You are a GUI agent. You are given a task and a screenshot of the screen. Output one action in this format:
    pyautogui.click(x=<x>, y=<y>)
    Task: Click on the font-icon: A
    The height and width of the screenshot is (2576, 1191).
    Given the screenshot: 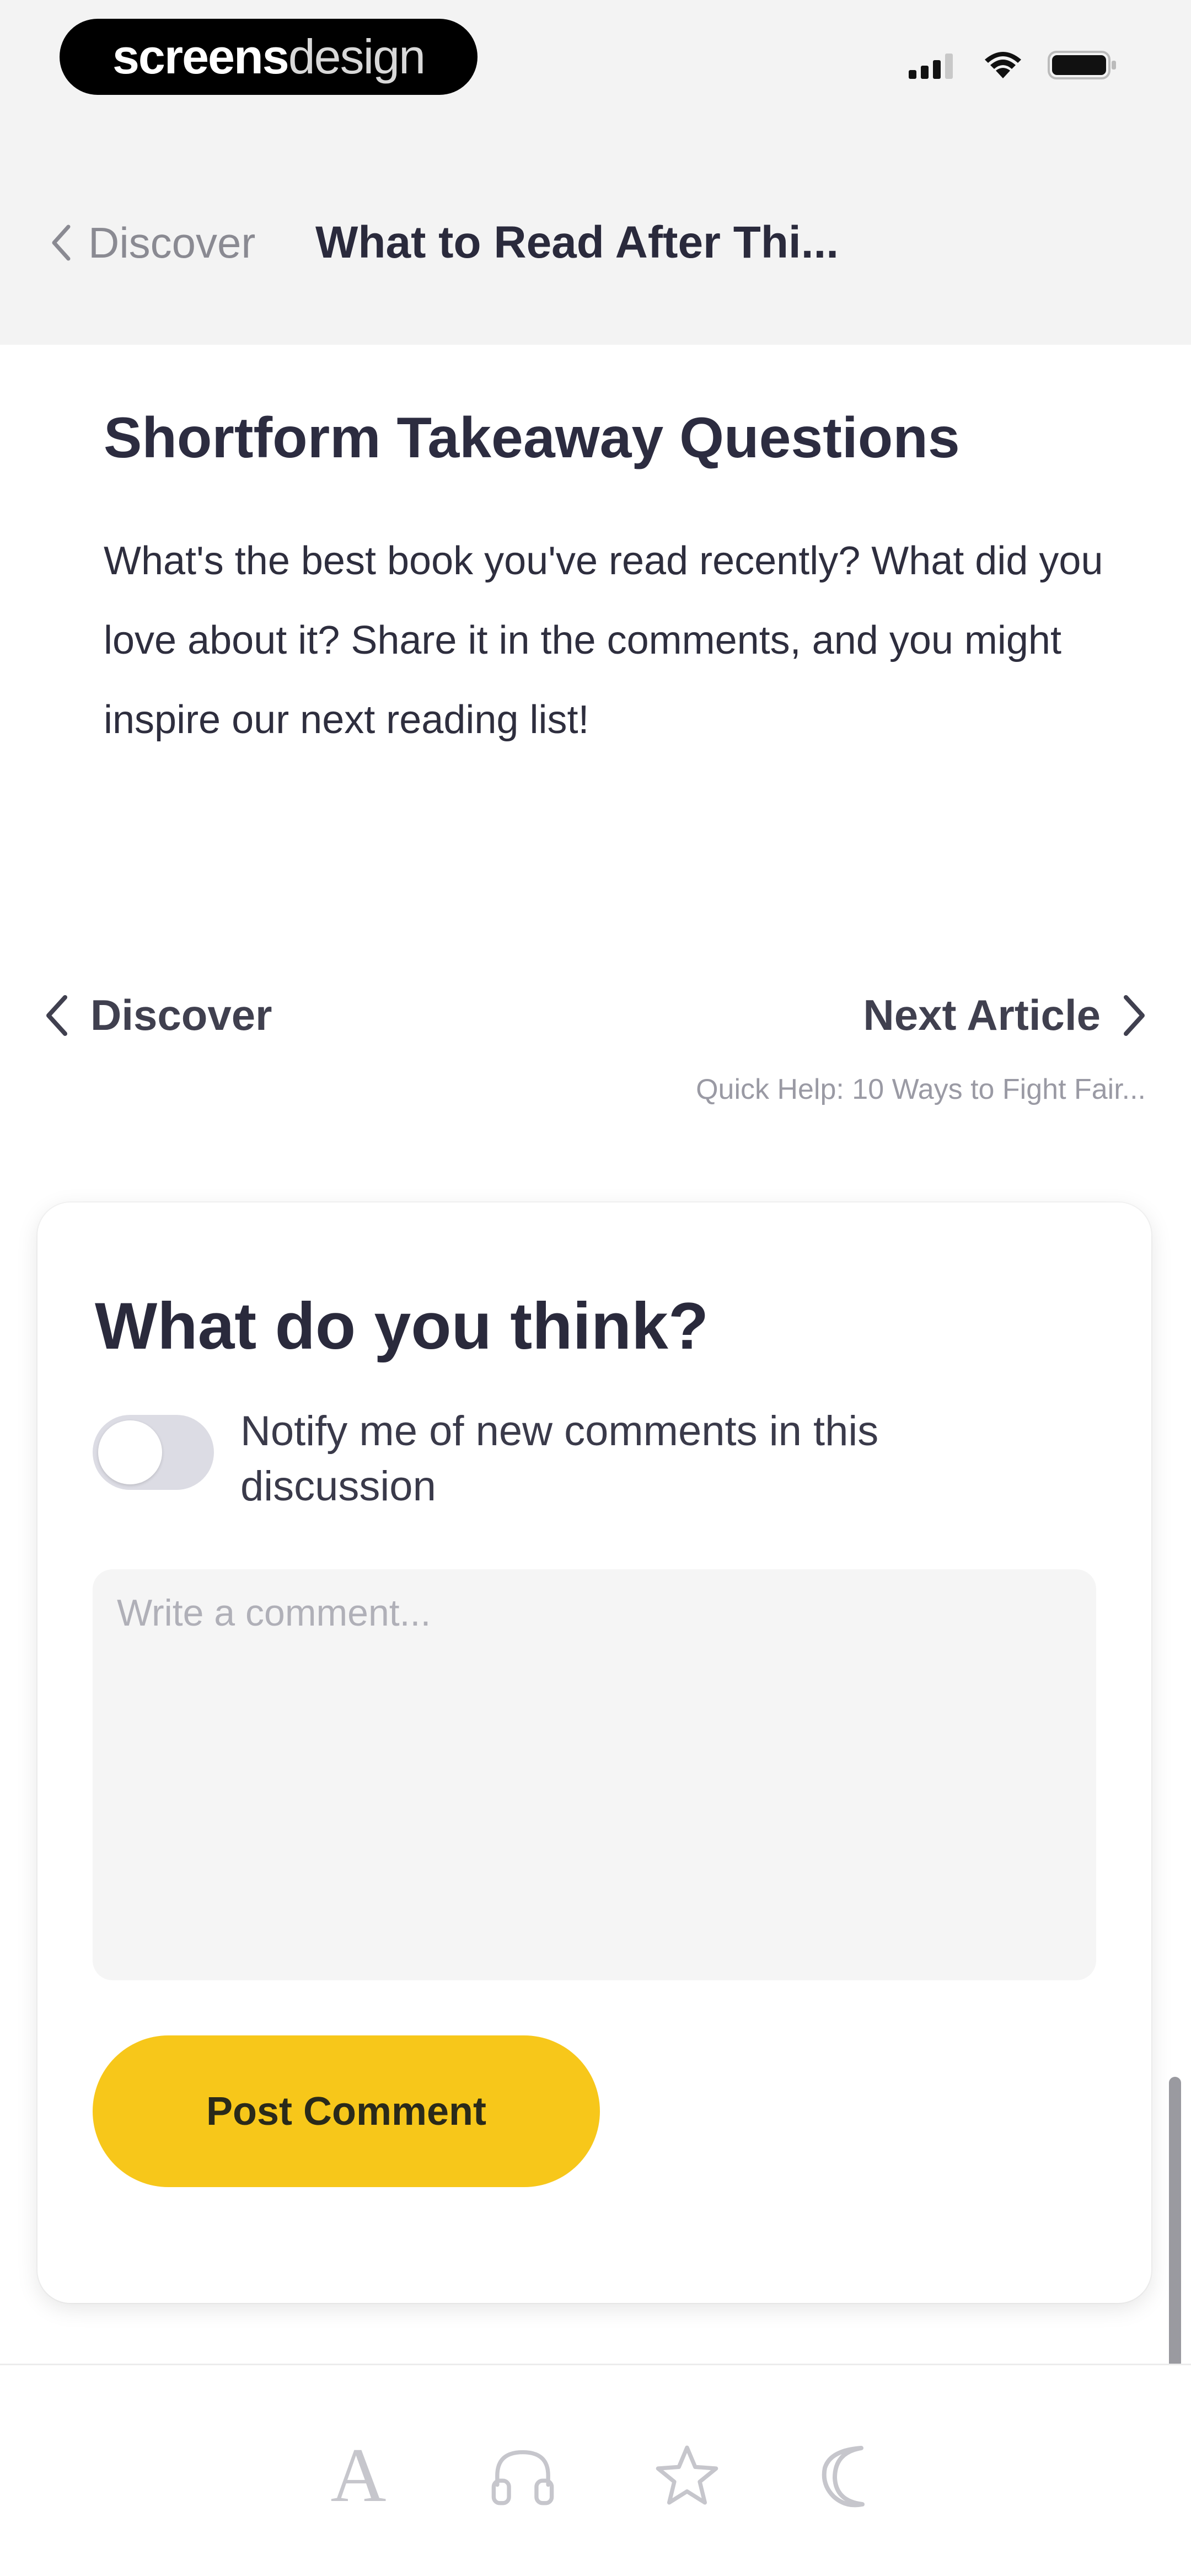 What is the action you would take?
    pyautogui.click(x=358, y=2475)
    